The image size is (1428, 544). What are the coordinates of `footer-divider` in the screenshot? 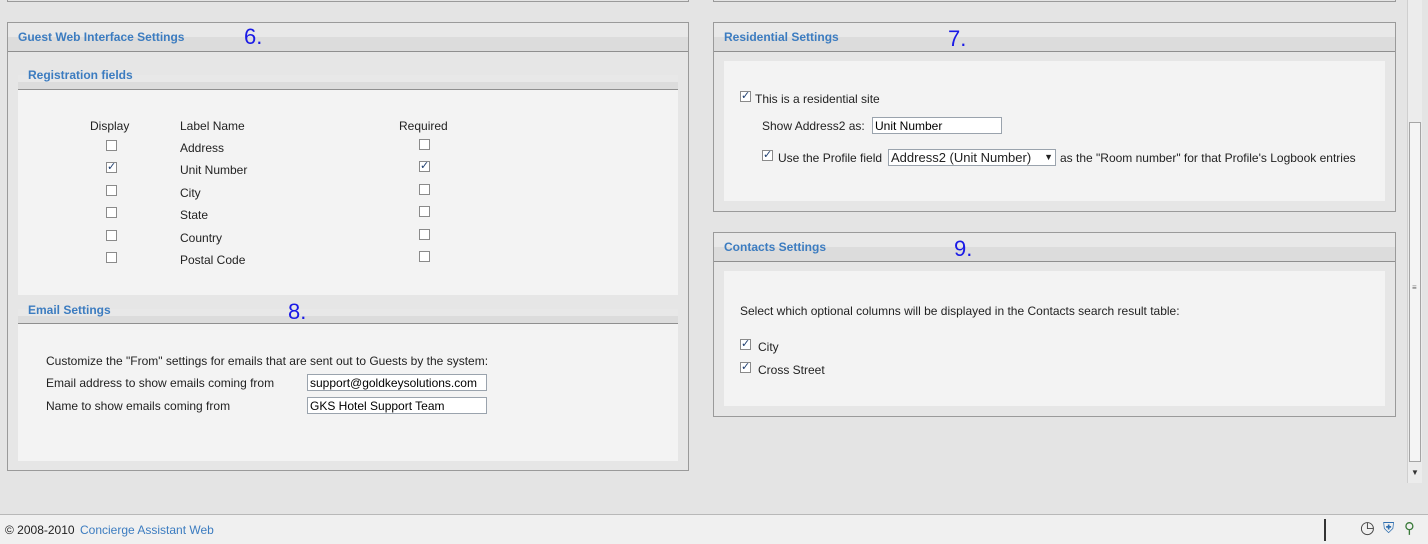 It's located at (1325, 530).